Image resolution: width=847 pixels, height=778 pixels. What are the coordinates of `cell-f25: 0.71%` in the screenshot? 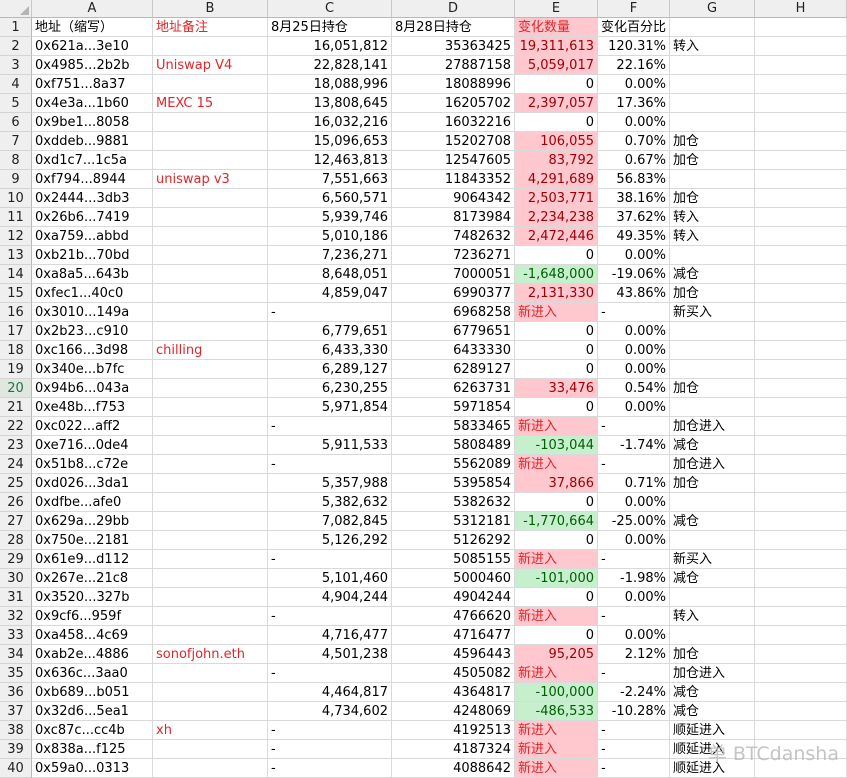 It's located at (634, 483).